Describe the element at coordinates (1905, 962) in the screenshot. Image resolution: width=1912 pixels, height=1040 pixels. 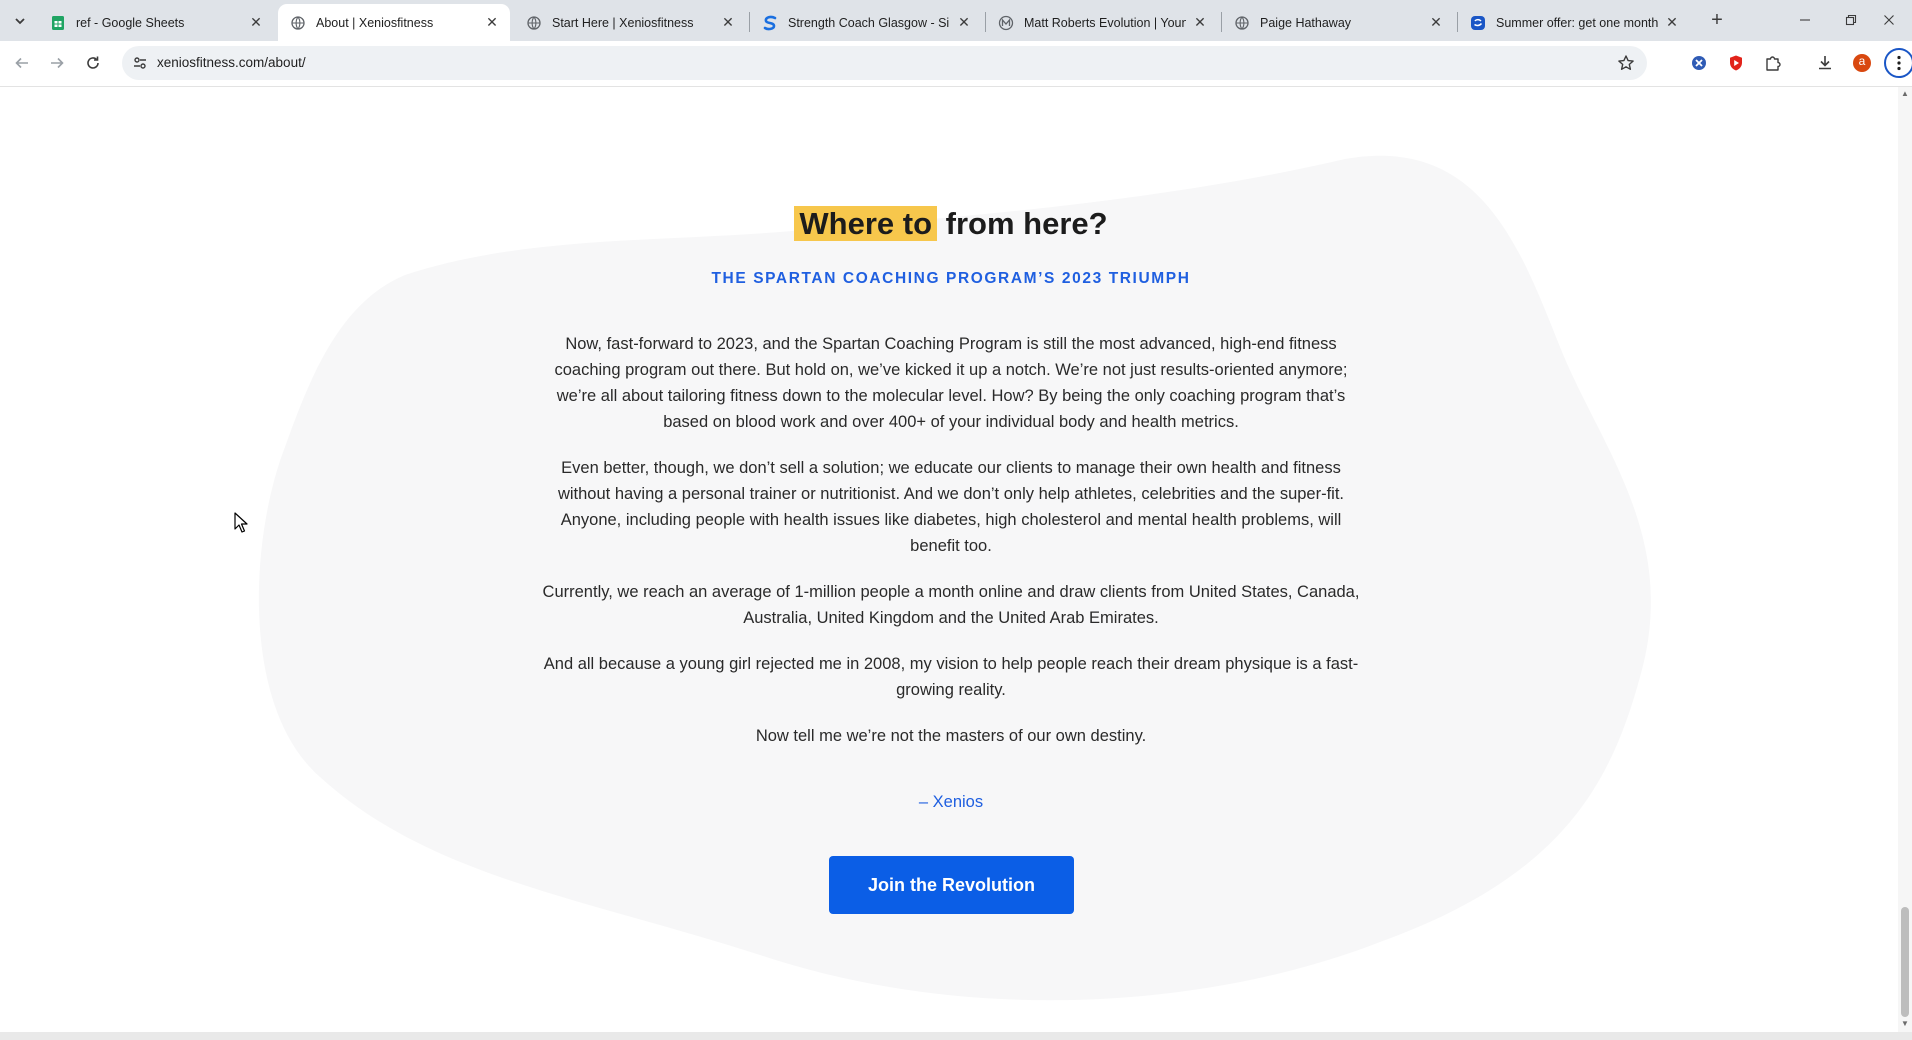
I see `scrollbar-thumb` at that location.